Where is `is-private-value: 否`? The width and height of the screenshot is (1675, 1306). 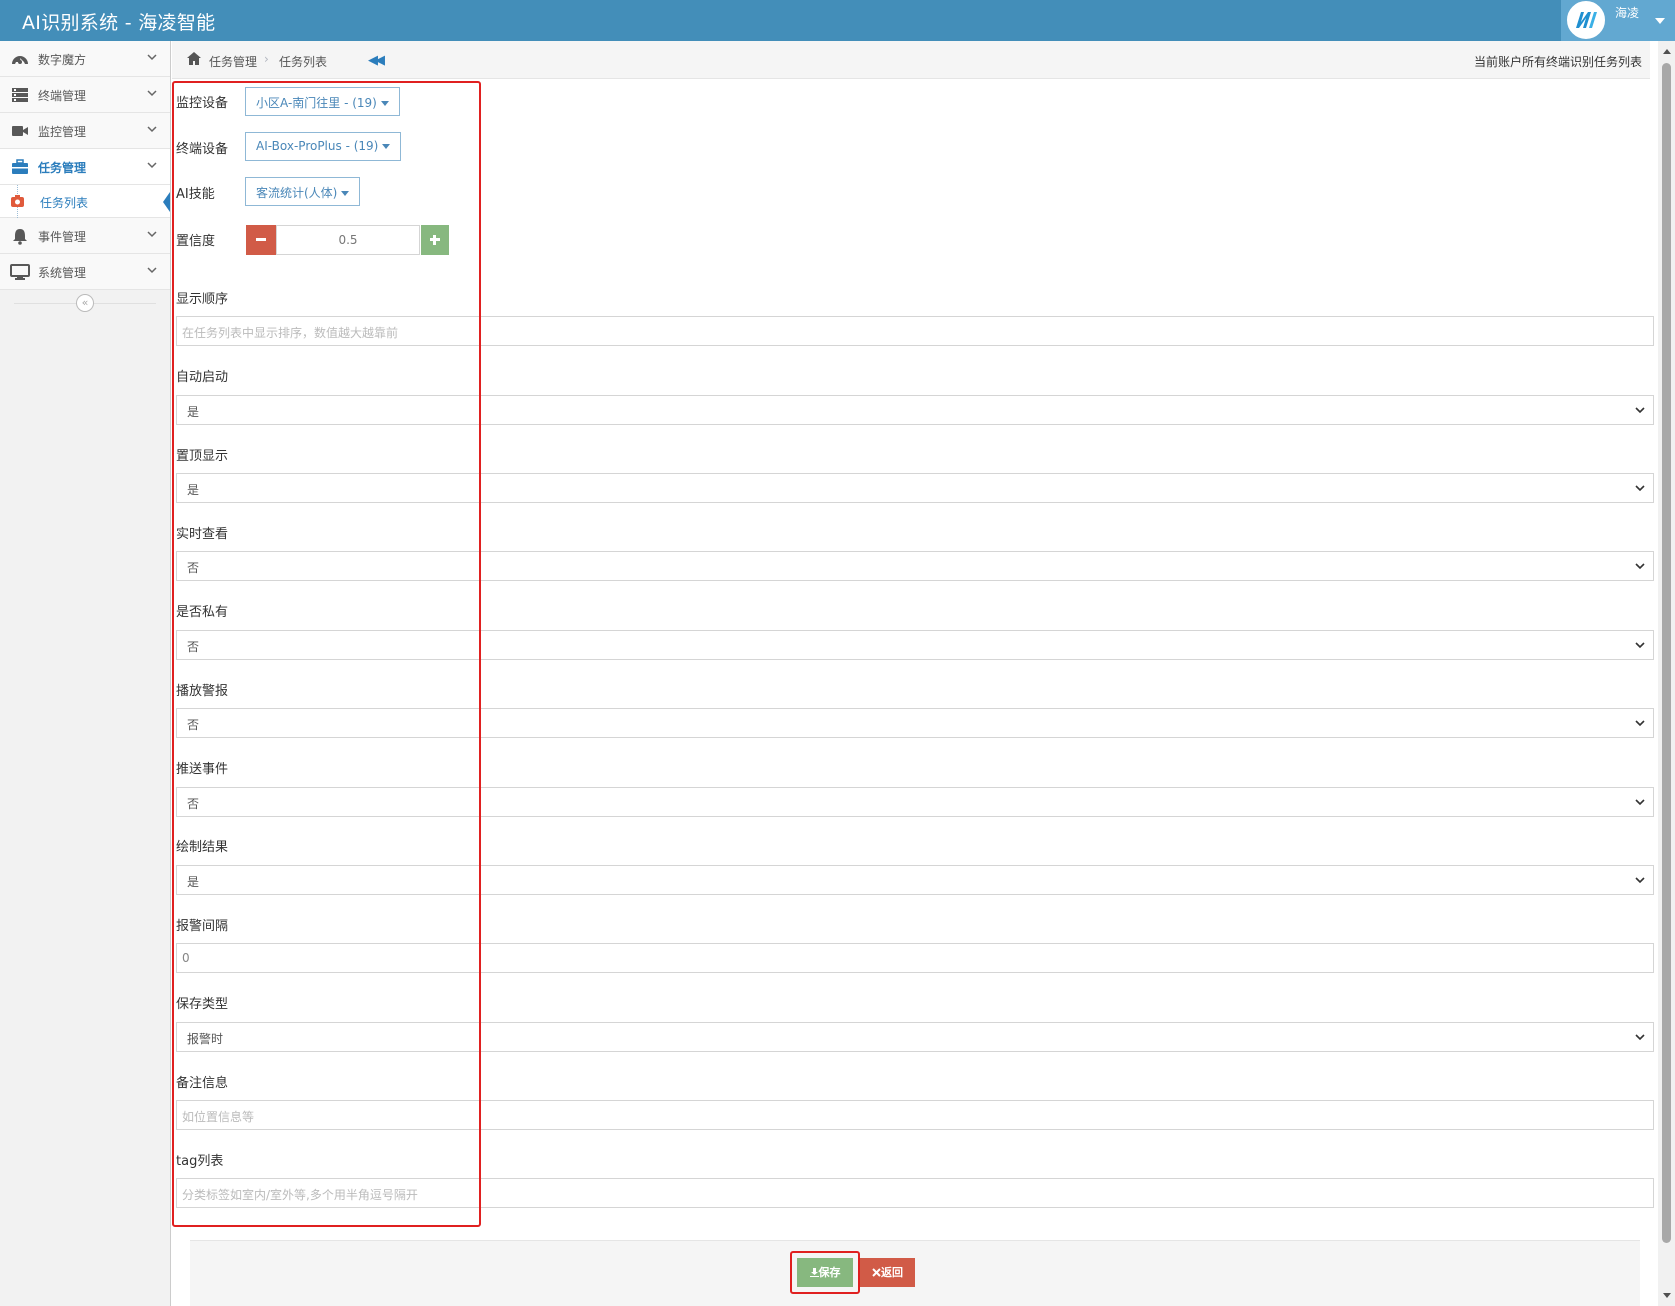 is-private-value: 否 is located at coordinates (193, 647).